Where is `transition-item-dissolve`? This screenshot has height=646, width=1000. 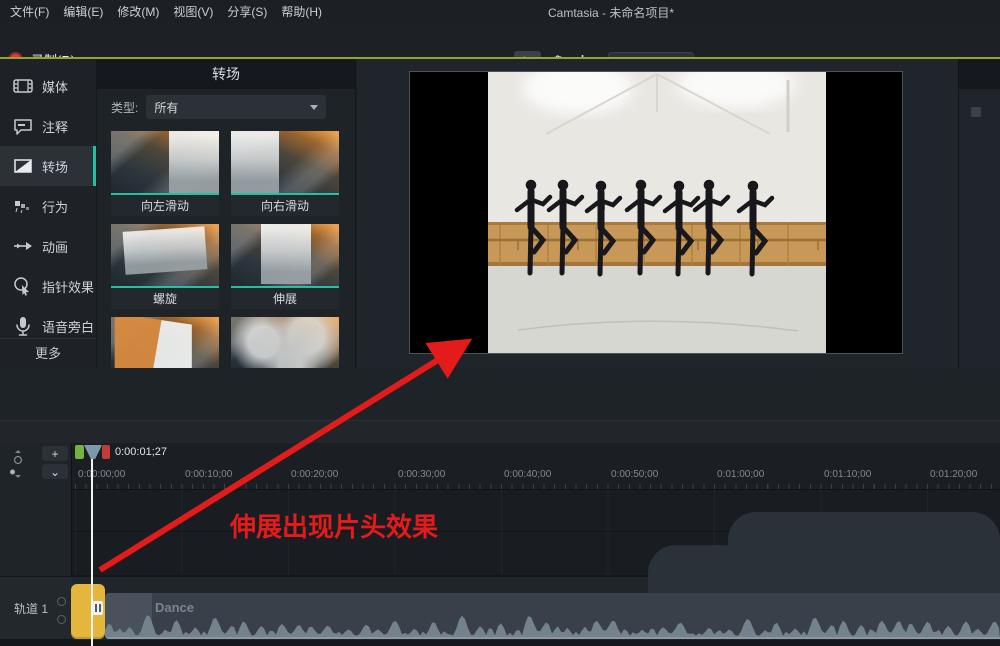
transition-item-dissolve is located at coordinates (285, 342).